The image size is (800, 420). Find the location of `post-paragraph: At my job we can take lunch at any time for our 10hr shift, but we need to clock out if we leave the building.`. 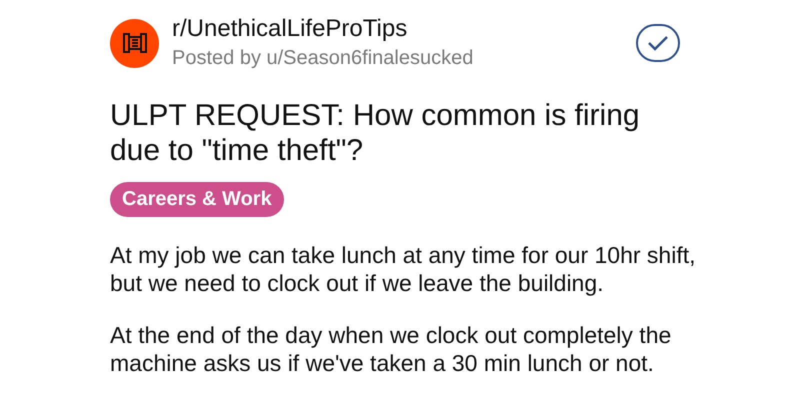

post-paragraph: At my job we can take lunch at any time for our 10hr shift, but we need to clock out if we leave the building. is located at coordinates (403, 269).